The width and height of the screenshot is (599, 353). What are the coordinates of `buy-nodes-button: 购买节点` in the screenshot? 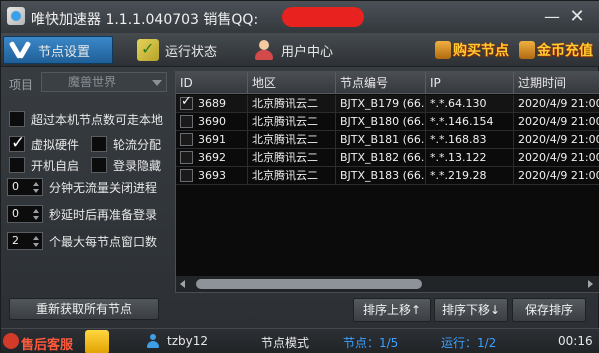 It's located at (476, 50).